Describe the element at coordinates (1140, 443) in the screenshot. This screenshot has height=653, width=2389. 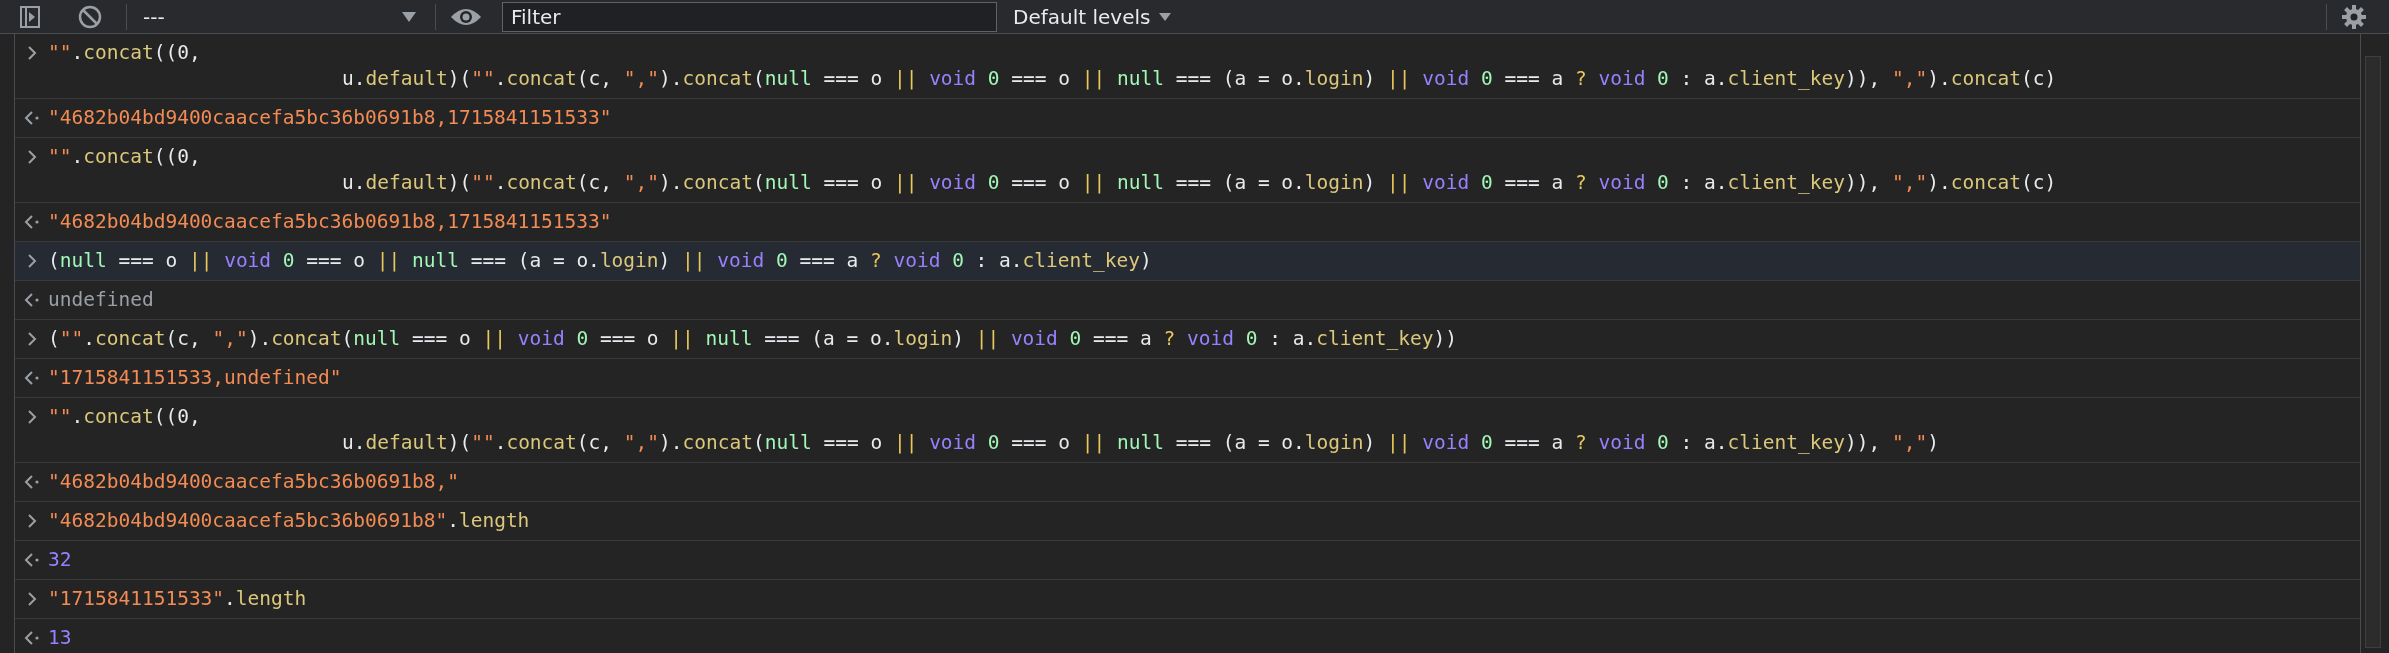
I see `console-input-code: u.default)("".concat(c, ",").concat(null === o || void 0 === o || null === (a = o.login) || void 0 === a ? void 0 : a.client_key)), ",")` at that location.